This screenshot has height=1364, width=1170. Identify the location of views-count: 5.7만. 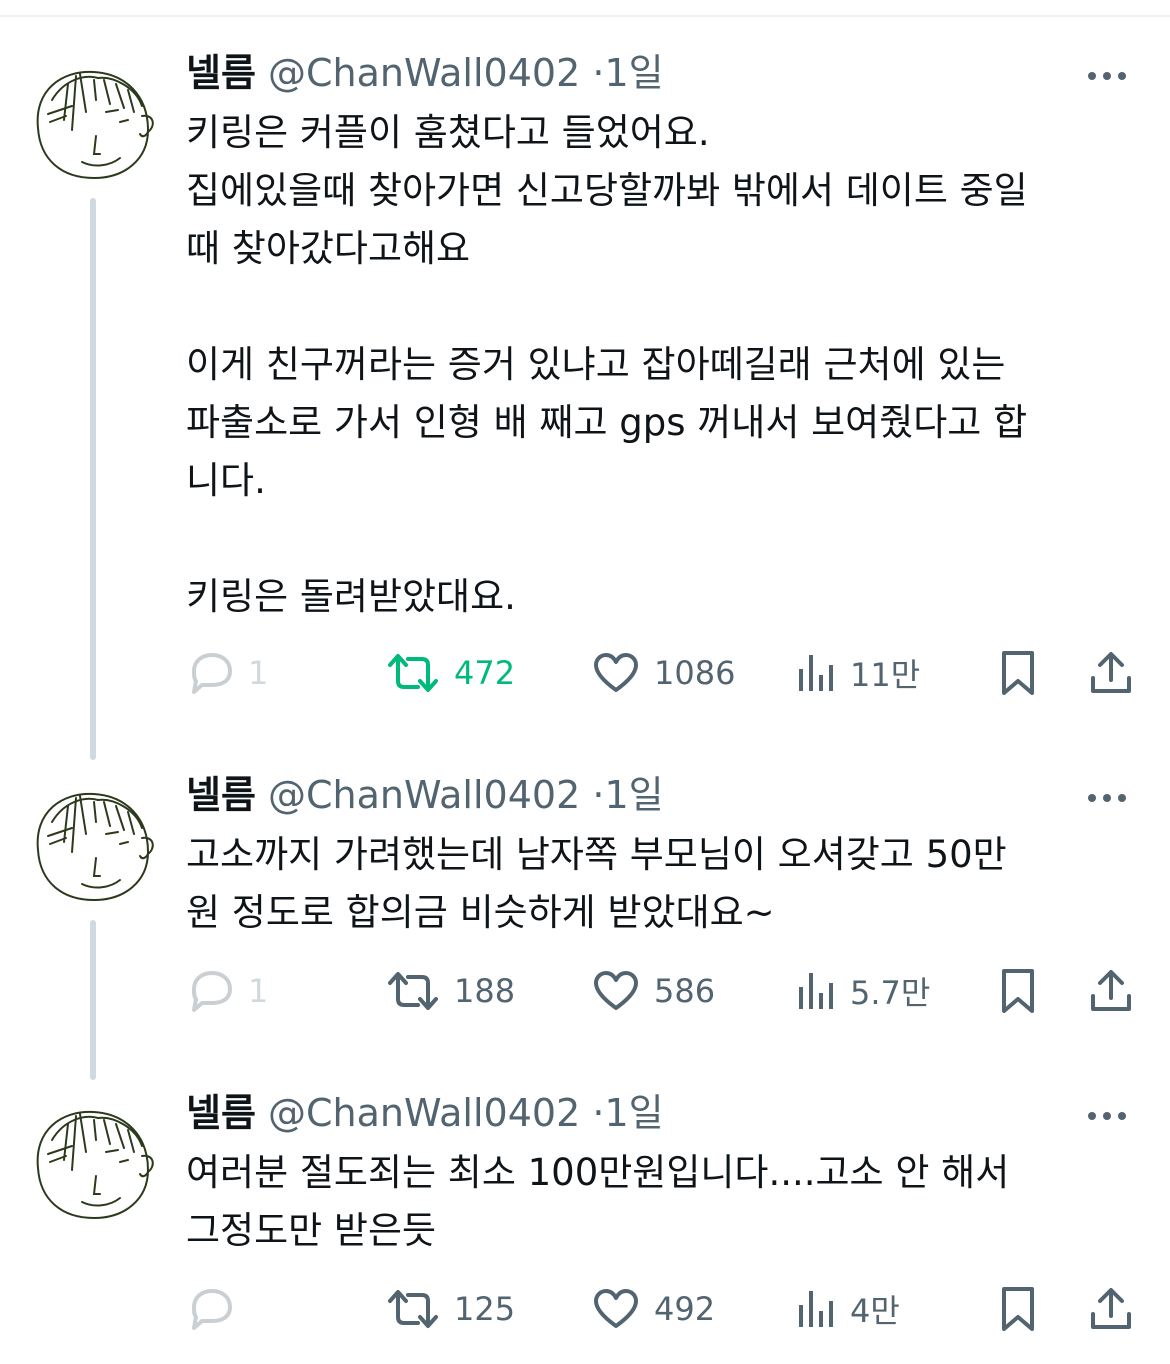
(890, 993).